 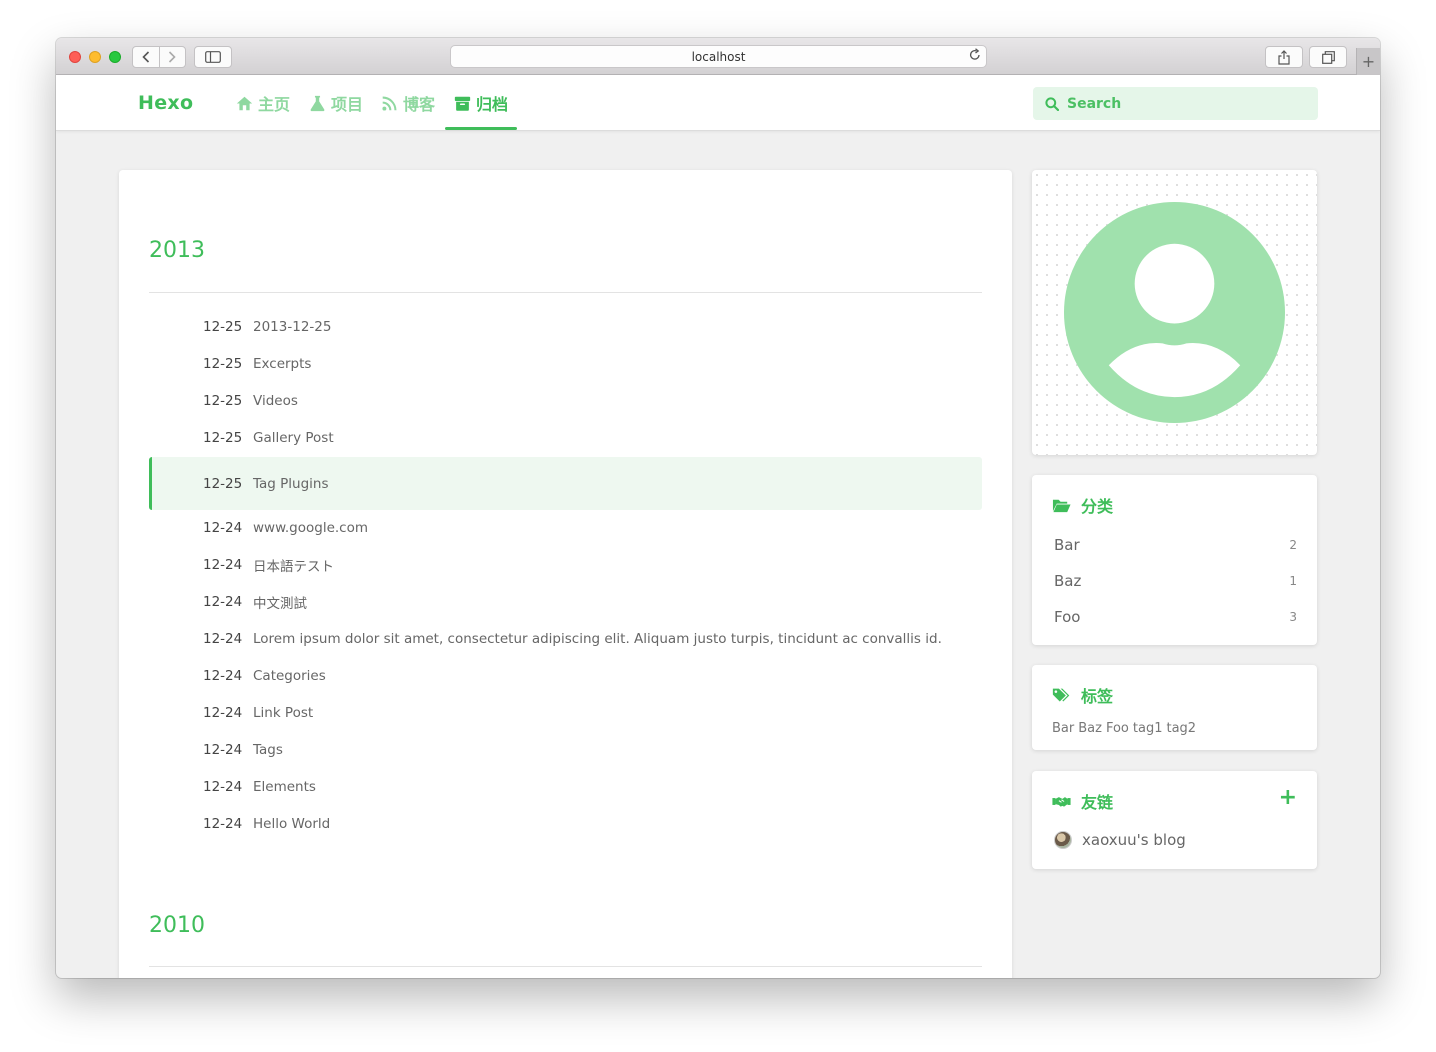 I want to click on archive-post: 12-25 Excerpts, so click(x=565, y=363).